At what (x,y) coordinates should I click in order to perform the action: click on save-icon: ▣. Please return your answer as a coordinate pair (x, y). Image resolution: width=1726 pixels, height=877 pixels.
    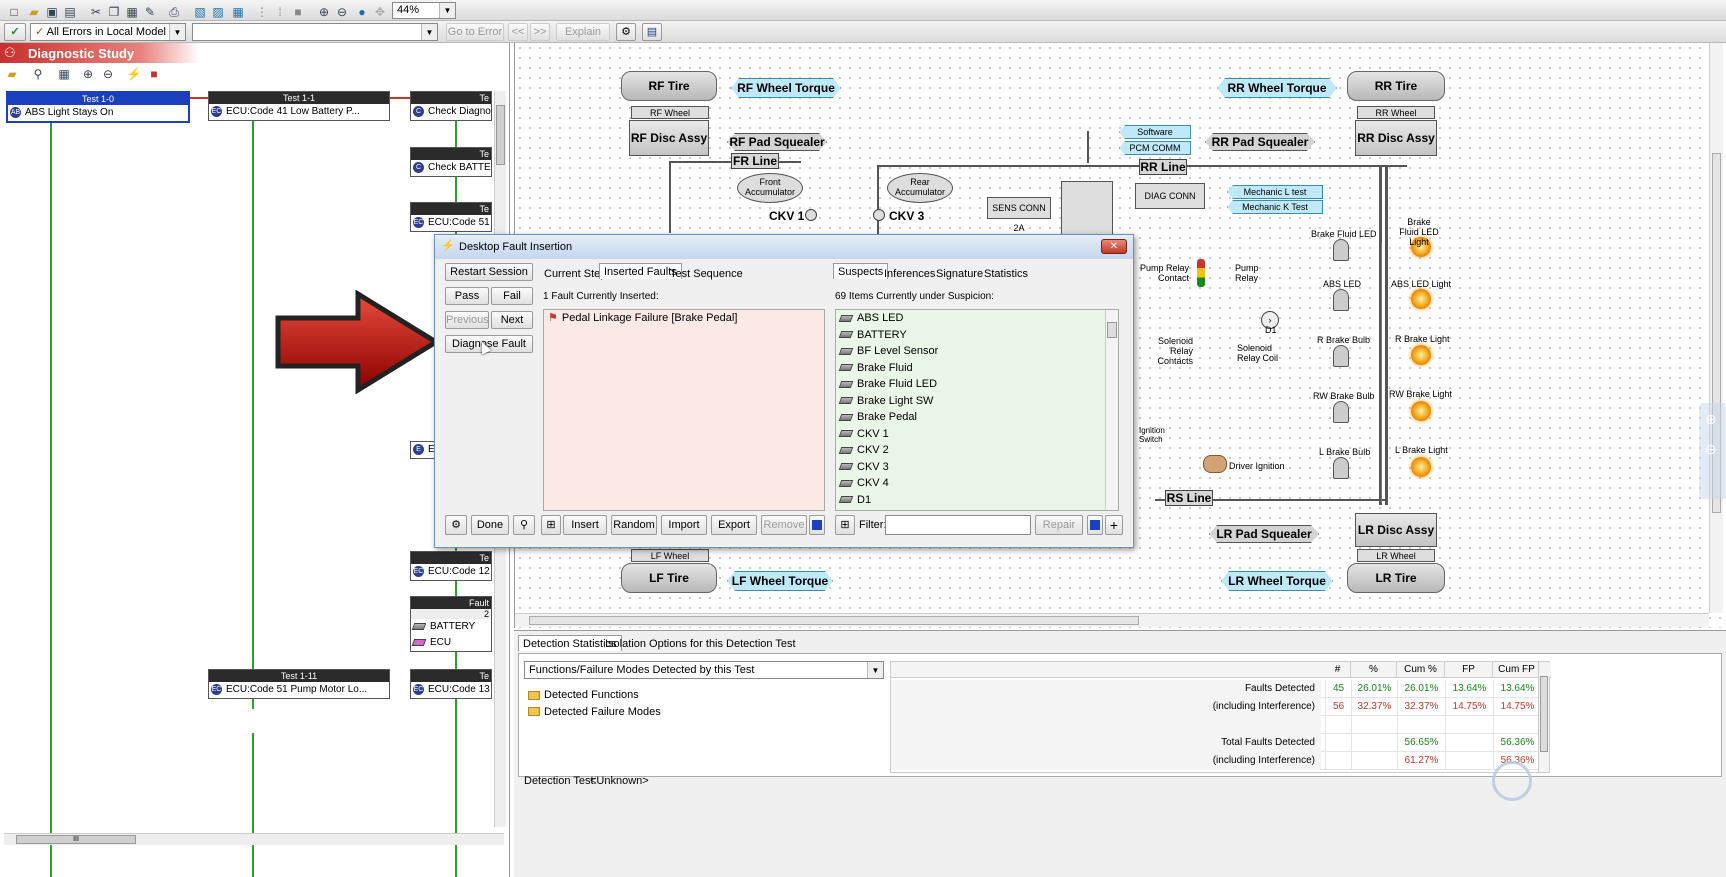
    Looking at the image, I should click on (52, 12).